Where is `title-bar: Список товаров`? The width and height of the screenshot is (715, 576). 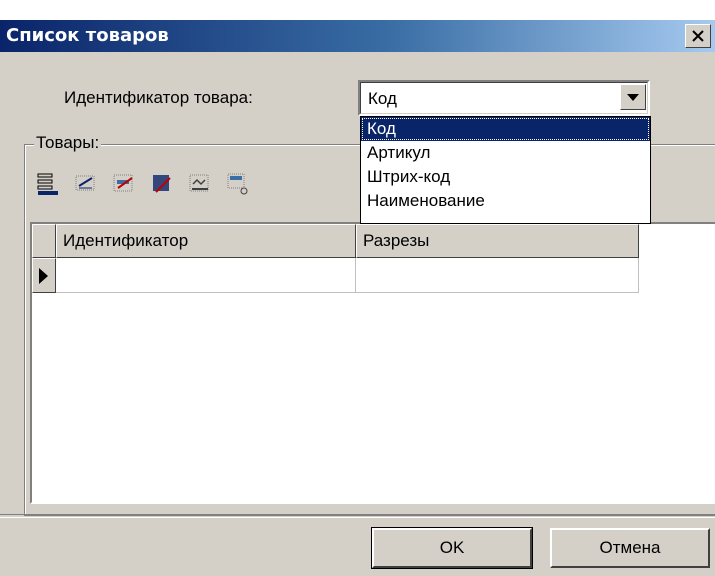
title-bar: Список товаров is located at coordinates (357, 36).